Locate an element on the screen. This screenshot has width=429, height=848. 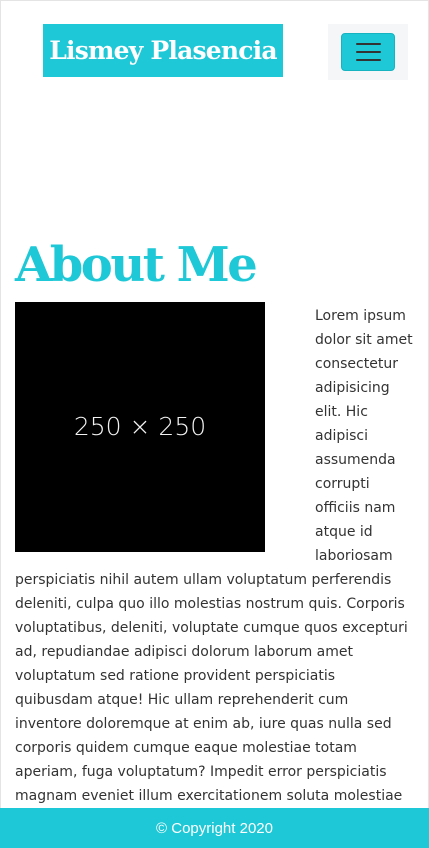
placeholder-size-label: 250 × 250 is located at coordinates (140, 426).